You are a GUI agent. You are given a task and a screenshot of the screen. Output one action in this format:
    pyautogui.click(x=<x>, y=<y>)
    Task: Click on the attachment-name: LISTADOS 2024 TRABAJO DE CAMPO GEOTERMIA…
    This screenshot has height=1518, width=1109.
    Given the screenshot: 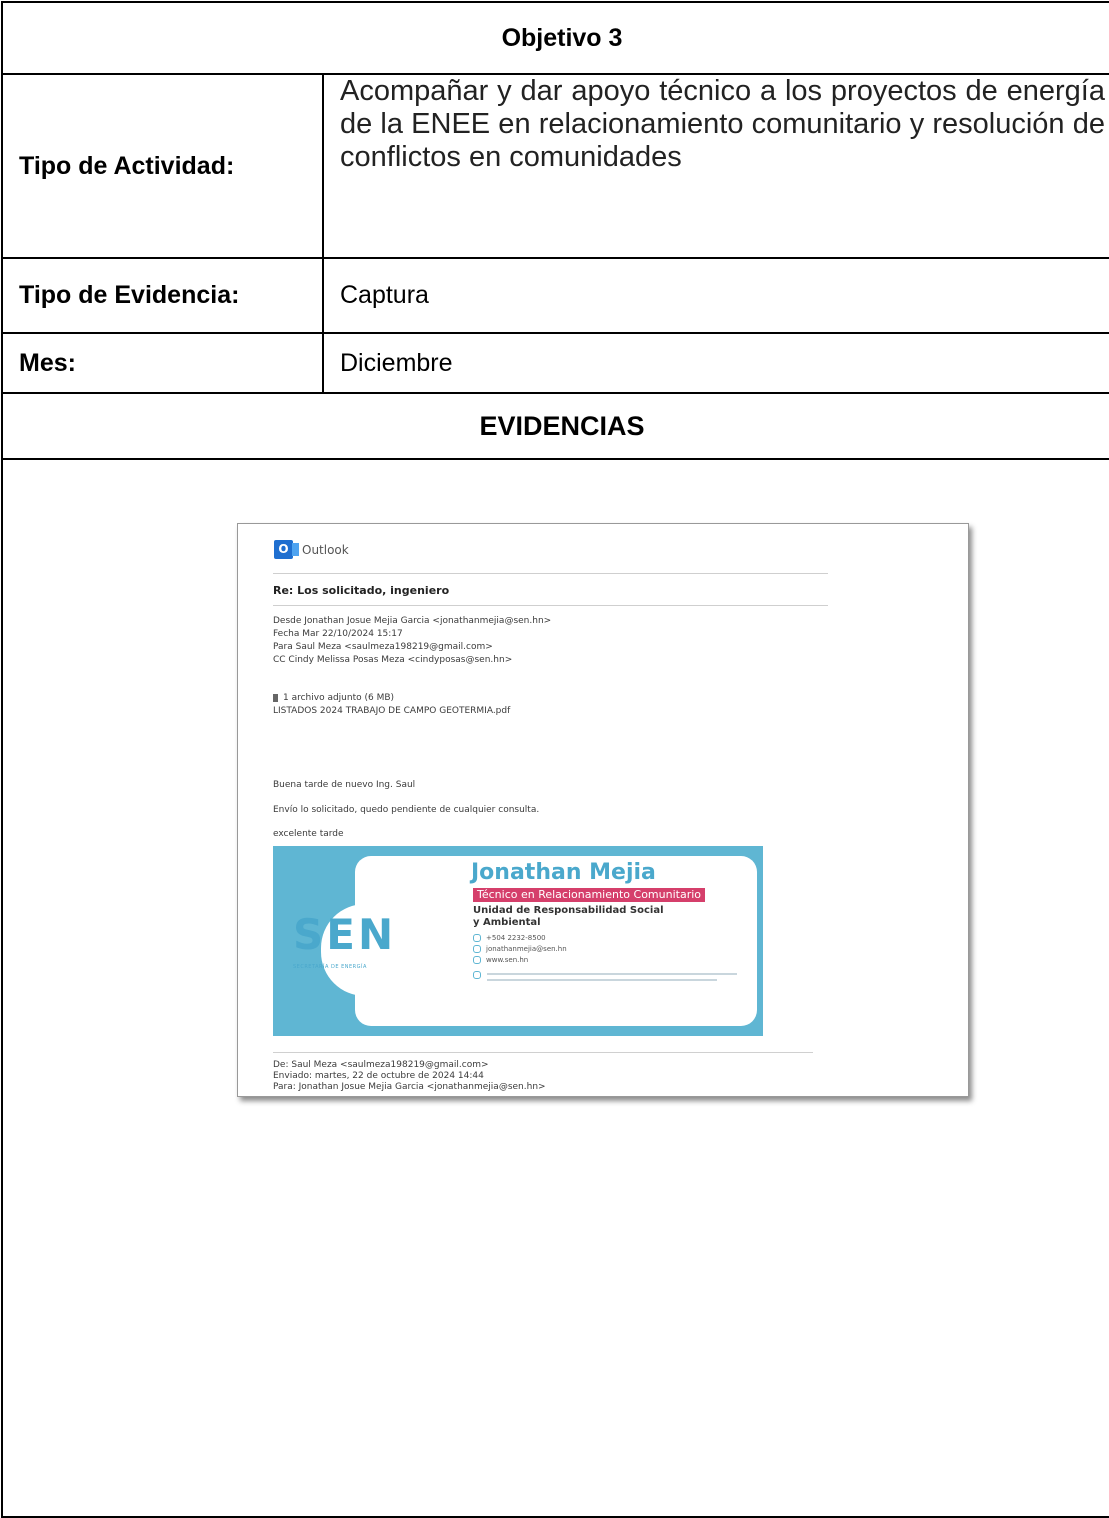 What is the action you would take?
    pyautogui.click(x=391, y=711)
    